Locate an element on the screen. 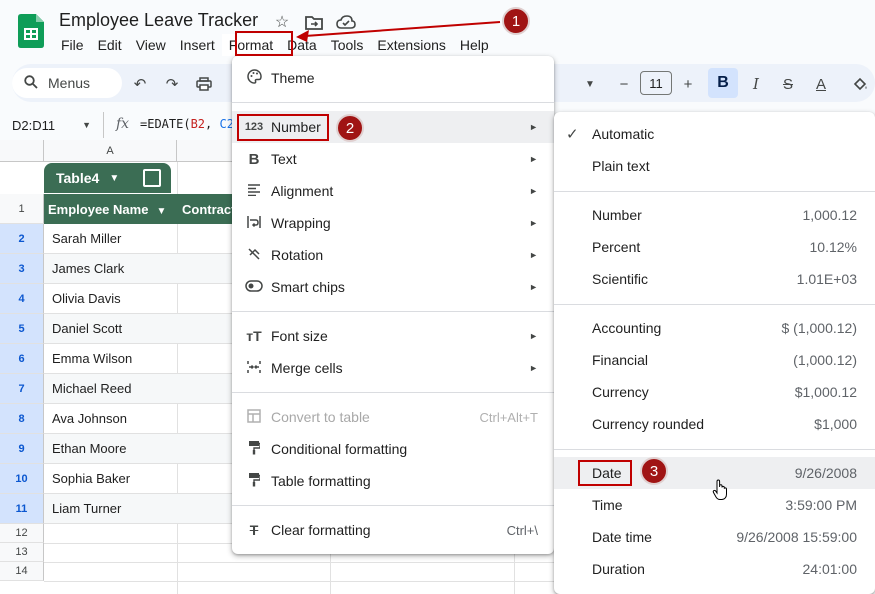 This screenshot has height=594, width=875. menu-insert: Insert is located at coordinates (197, 45).